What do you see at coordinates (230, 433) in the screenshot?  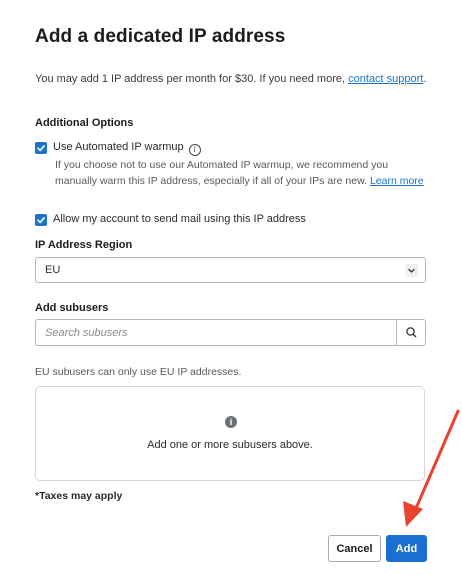 I see `subusers-empty-state: i Add one or more subusers above.` at bounding box center [230, 433].